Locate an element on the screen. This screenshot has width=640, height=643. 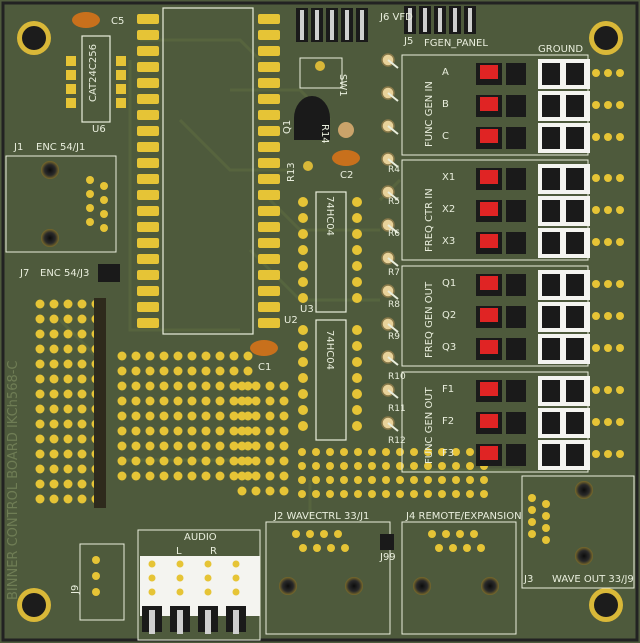
label-u3-part: 74HC04 is located at coordinates (329, 216).